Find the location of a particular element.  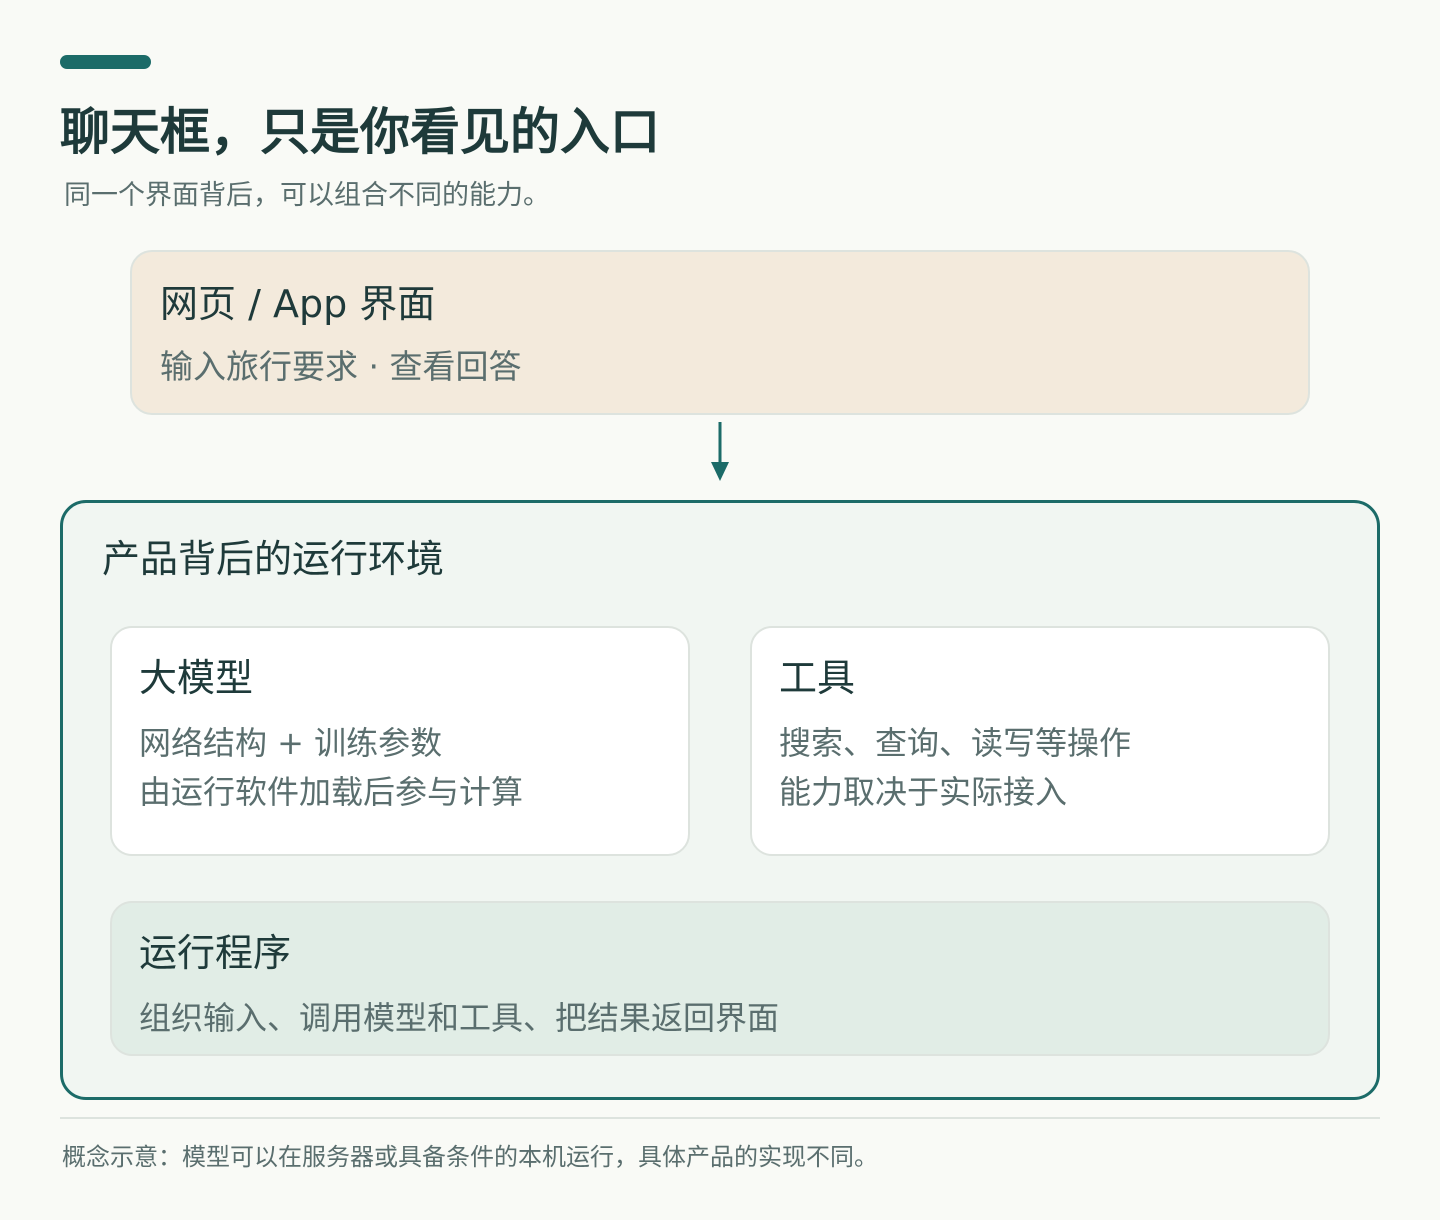

ui-interface-box: 网页 / App 界面 输入旅行要求 · 查看回答 is located at coordinates (720, 332).